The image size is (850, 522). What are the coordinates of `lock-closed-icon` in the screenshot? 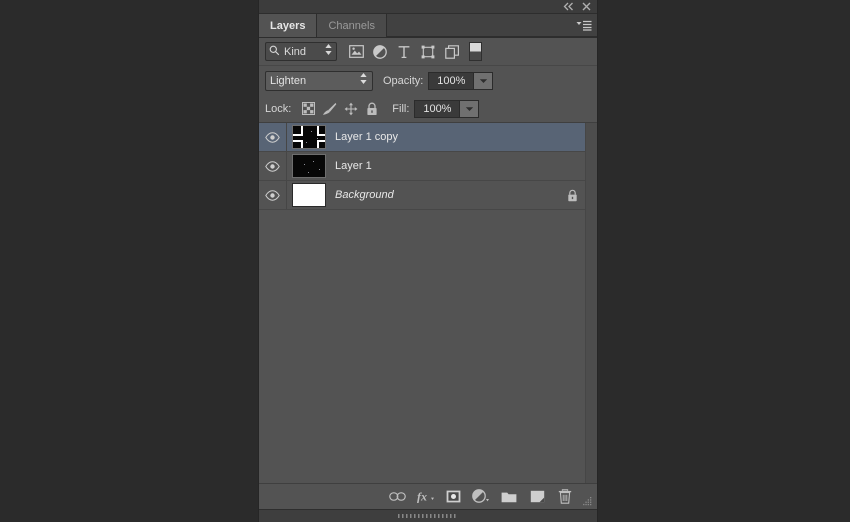 It's located at (572, 195).